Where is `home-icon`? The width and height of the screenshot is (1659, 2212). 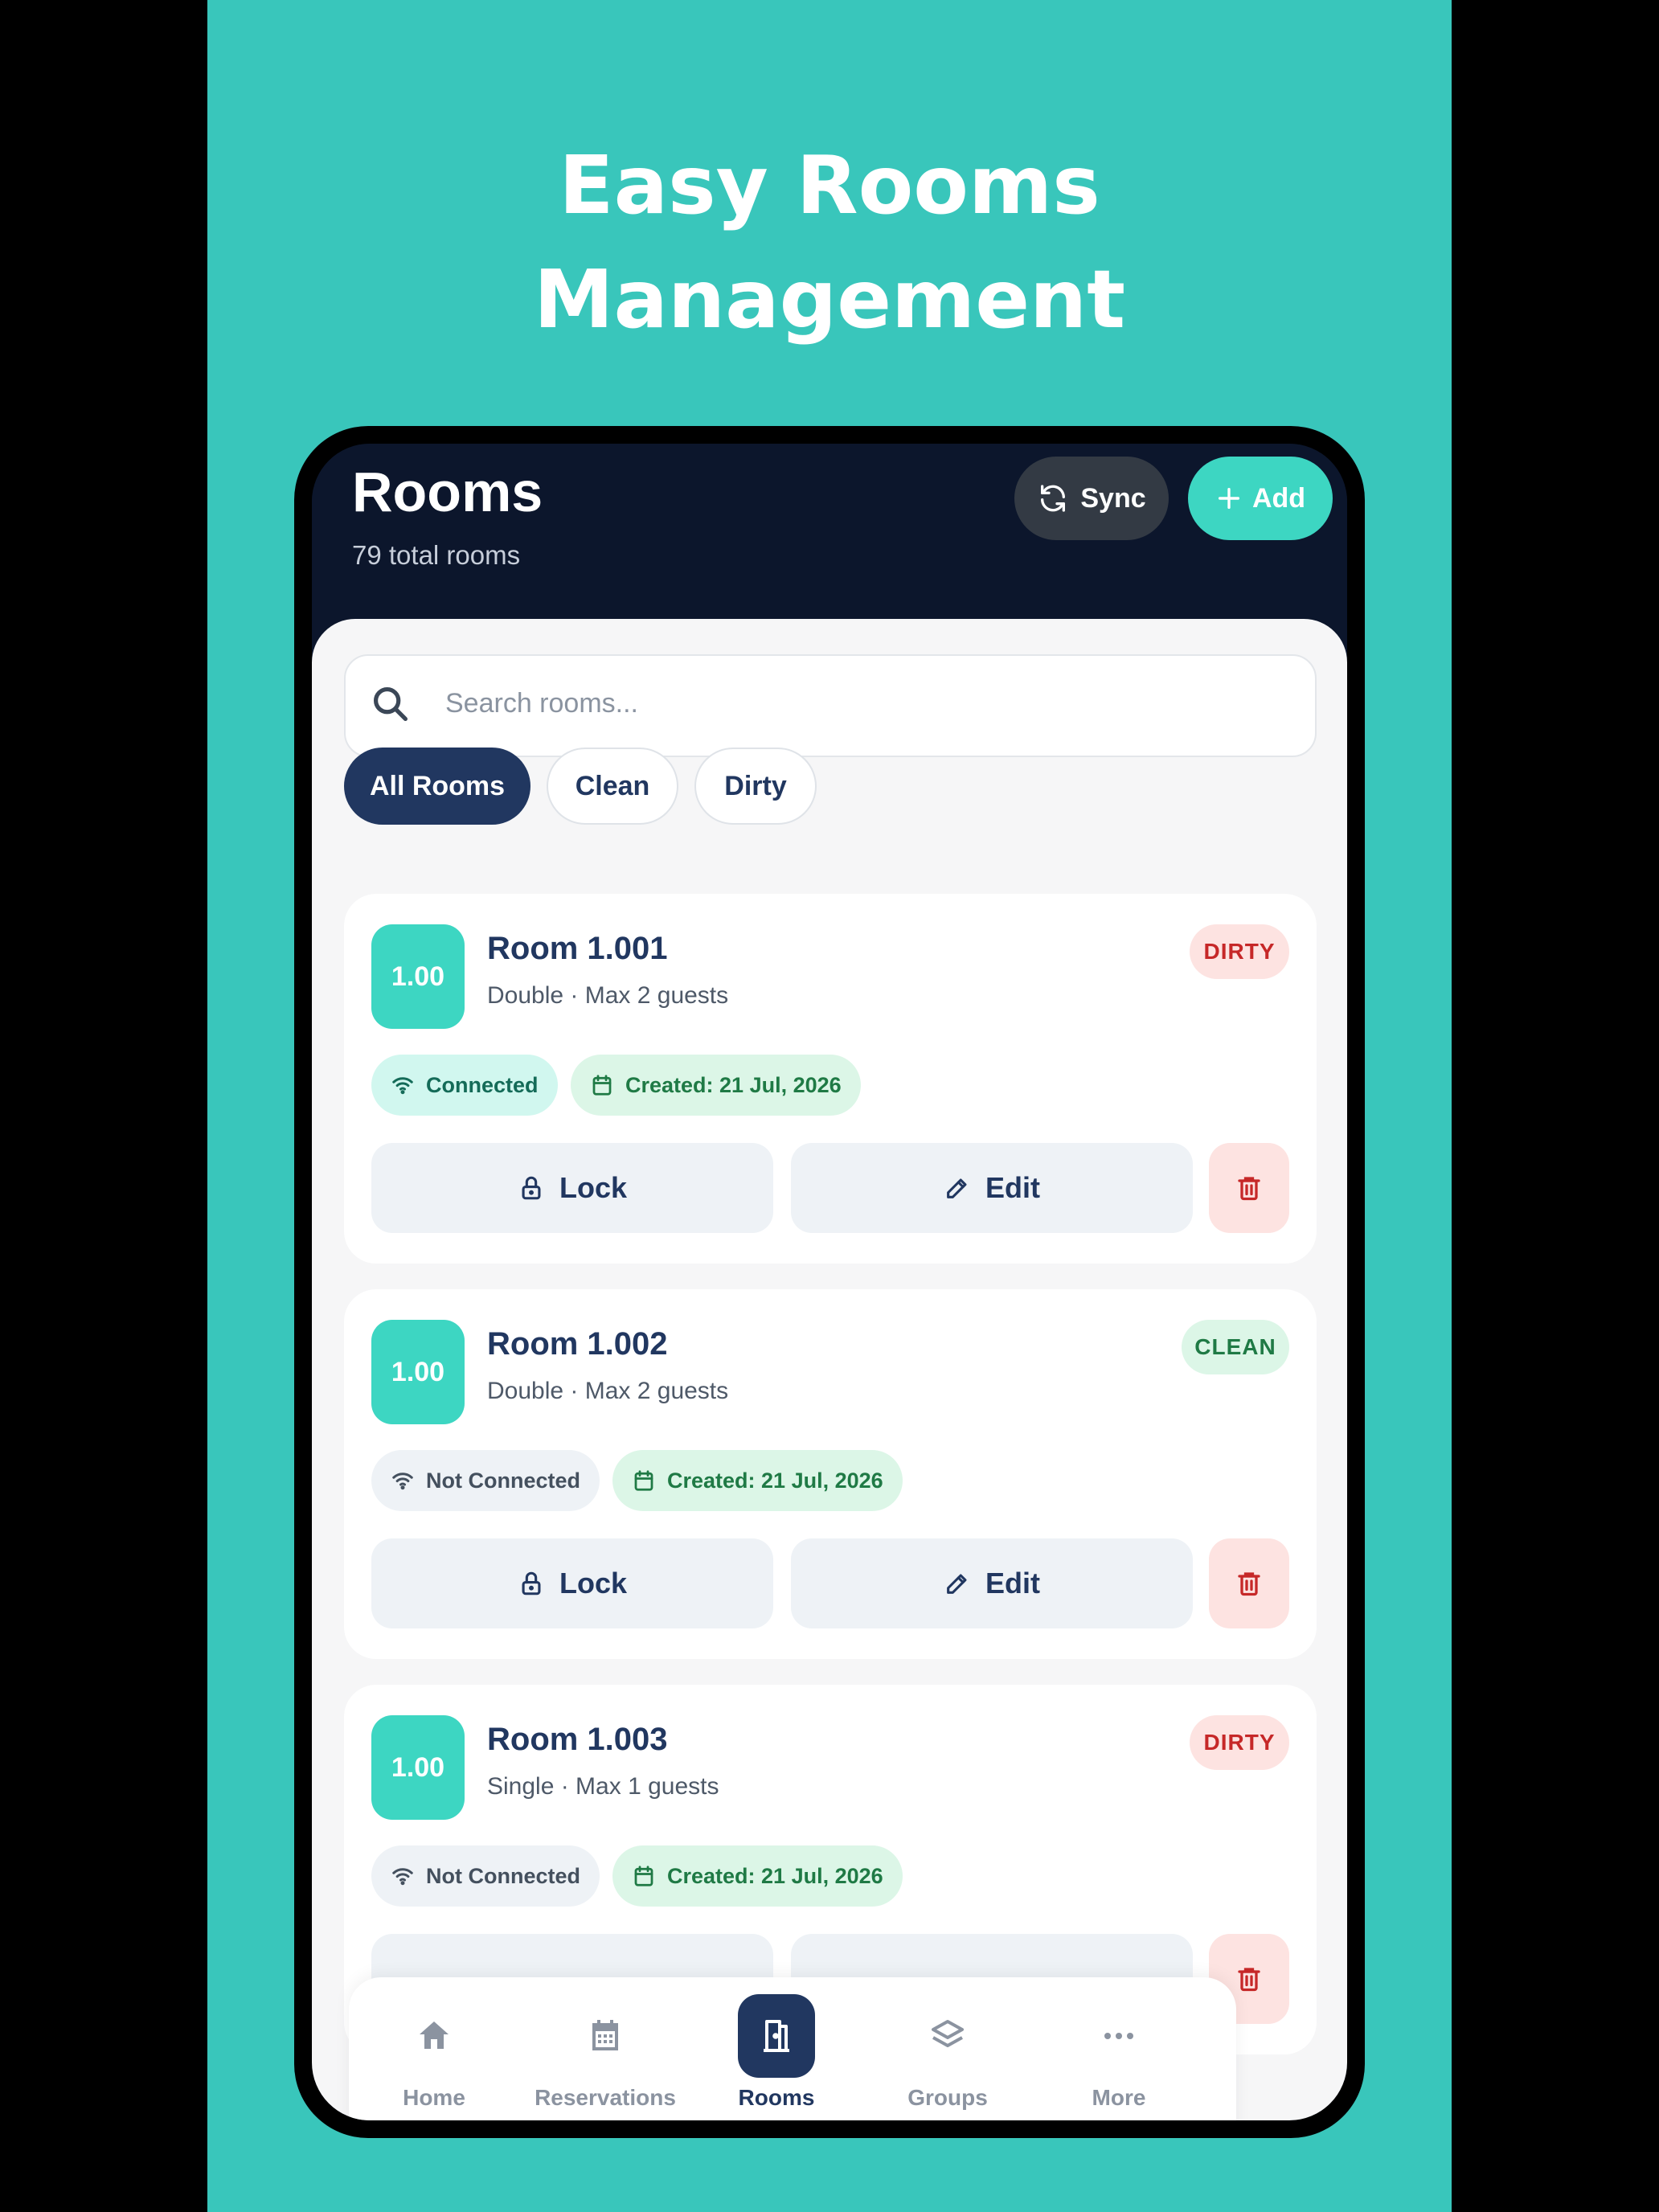
home-icon is located at coordinates (434, 2035).